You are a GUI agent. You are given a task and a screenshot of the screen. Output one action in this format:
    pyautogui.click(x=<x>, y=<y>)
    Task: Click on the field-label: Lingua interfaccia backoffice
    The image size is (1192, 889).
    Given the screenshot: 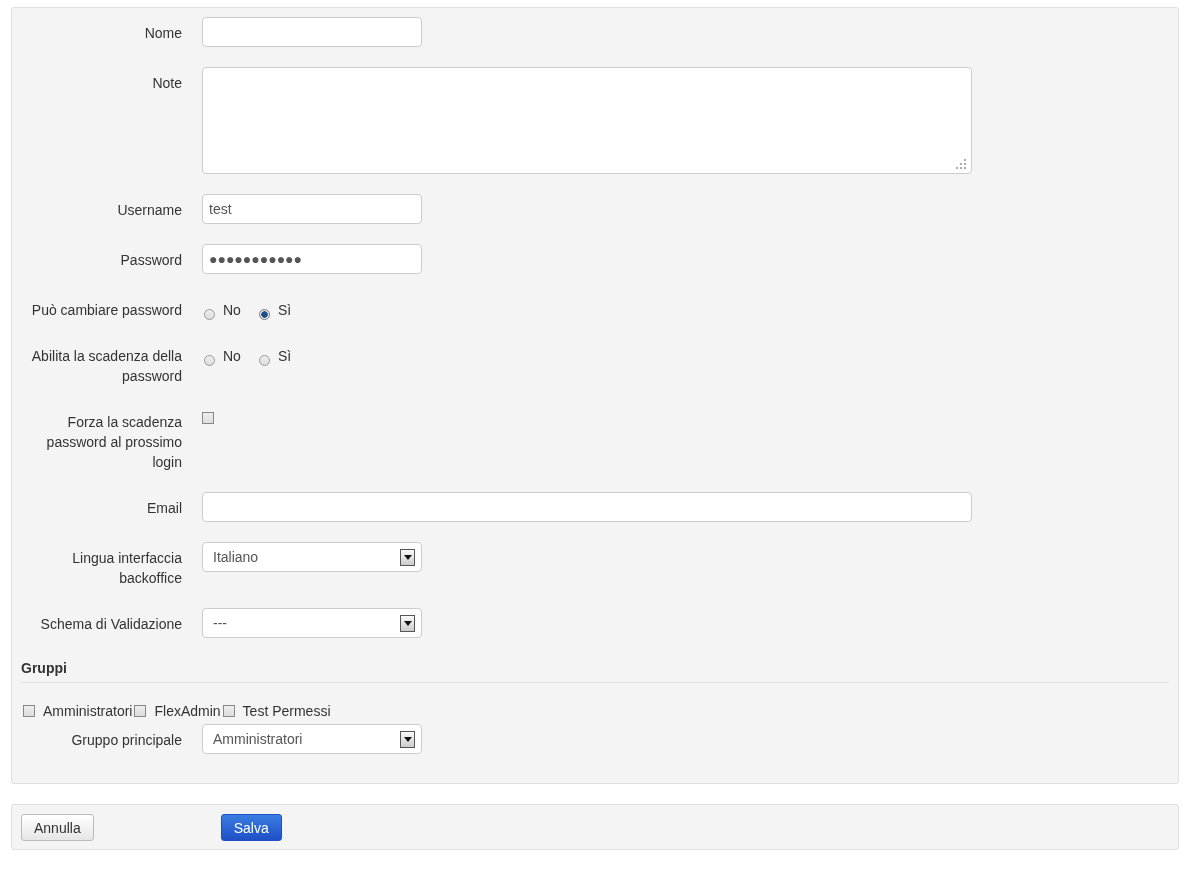 What is the action you would take?
    pyautogui.click(x=126, y=568)
    